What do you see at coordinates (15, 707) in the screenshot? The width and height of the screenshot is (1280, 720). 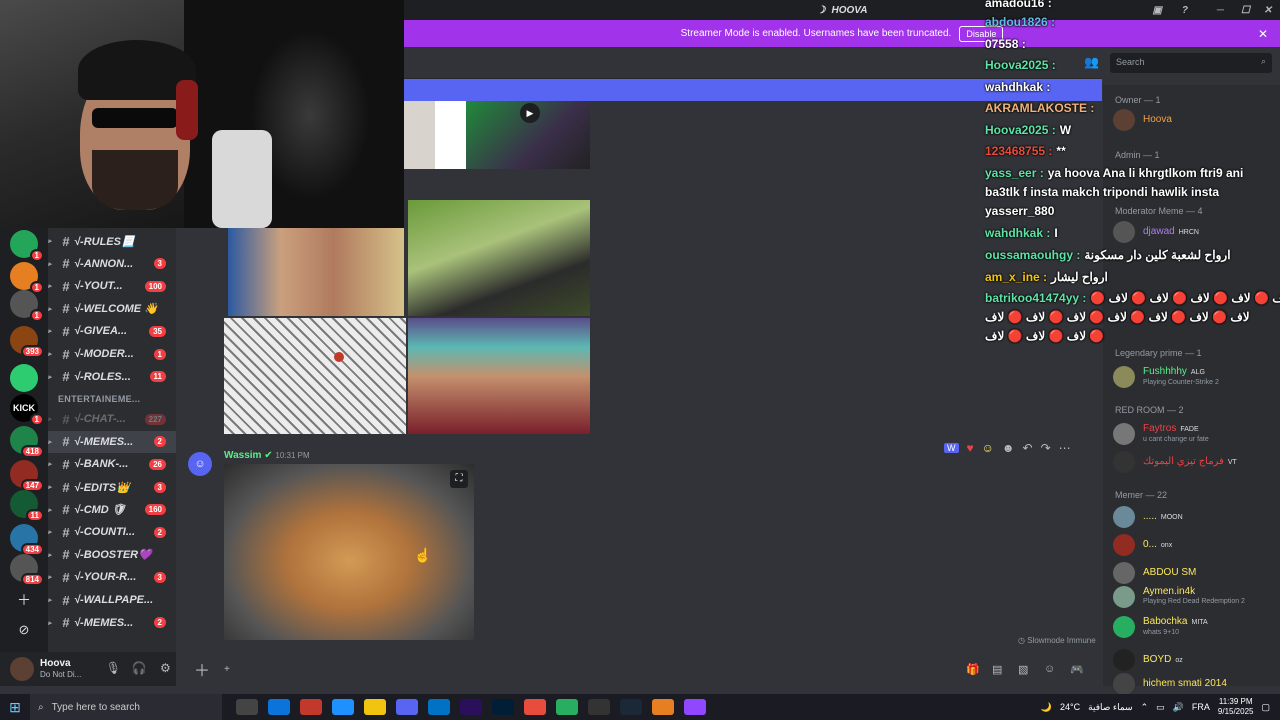 I see `windows-start-icon: ⊞` at bounding box center [15, 707].